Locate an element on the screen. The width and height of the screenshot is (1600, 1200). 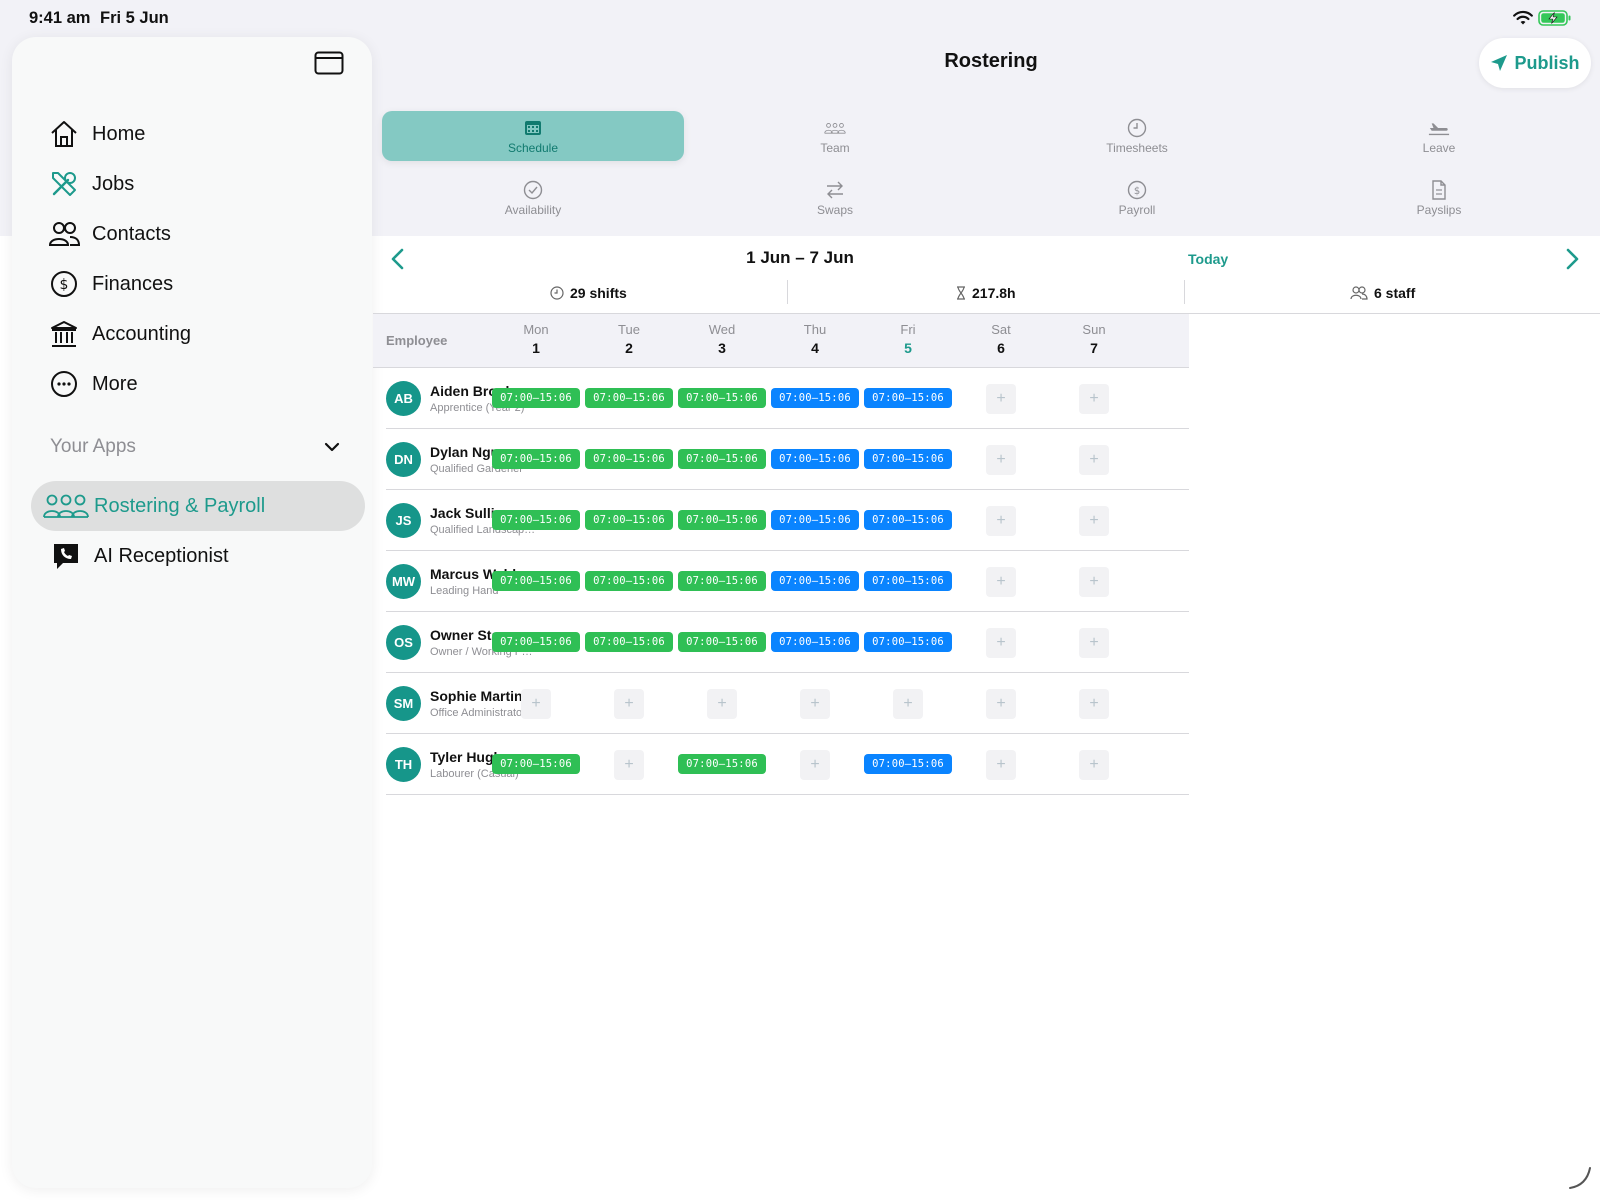
tab-timesheets: Timesheets is located at coordinates (1137, 136).